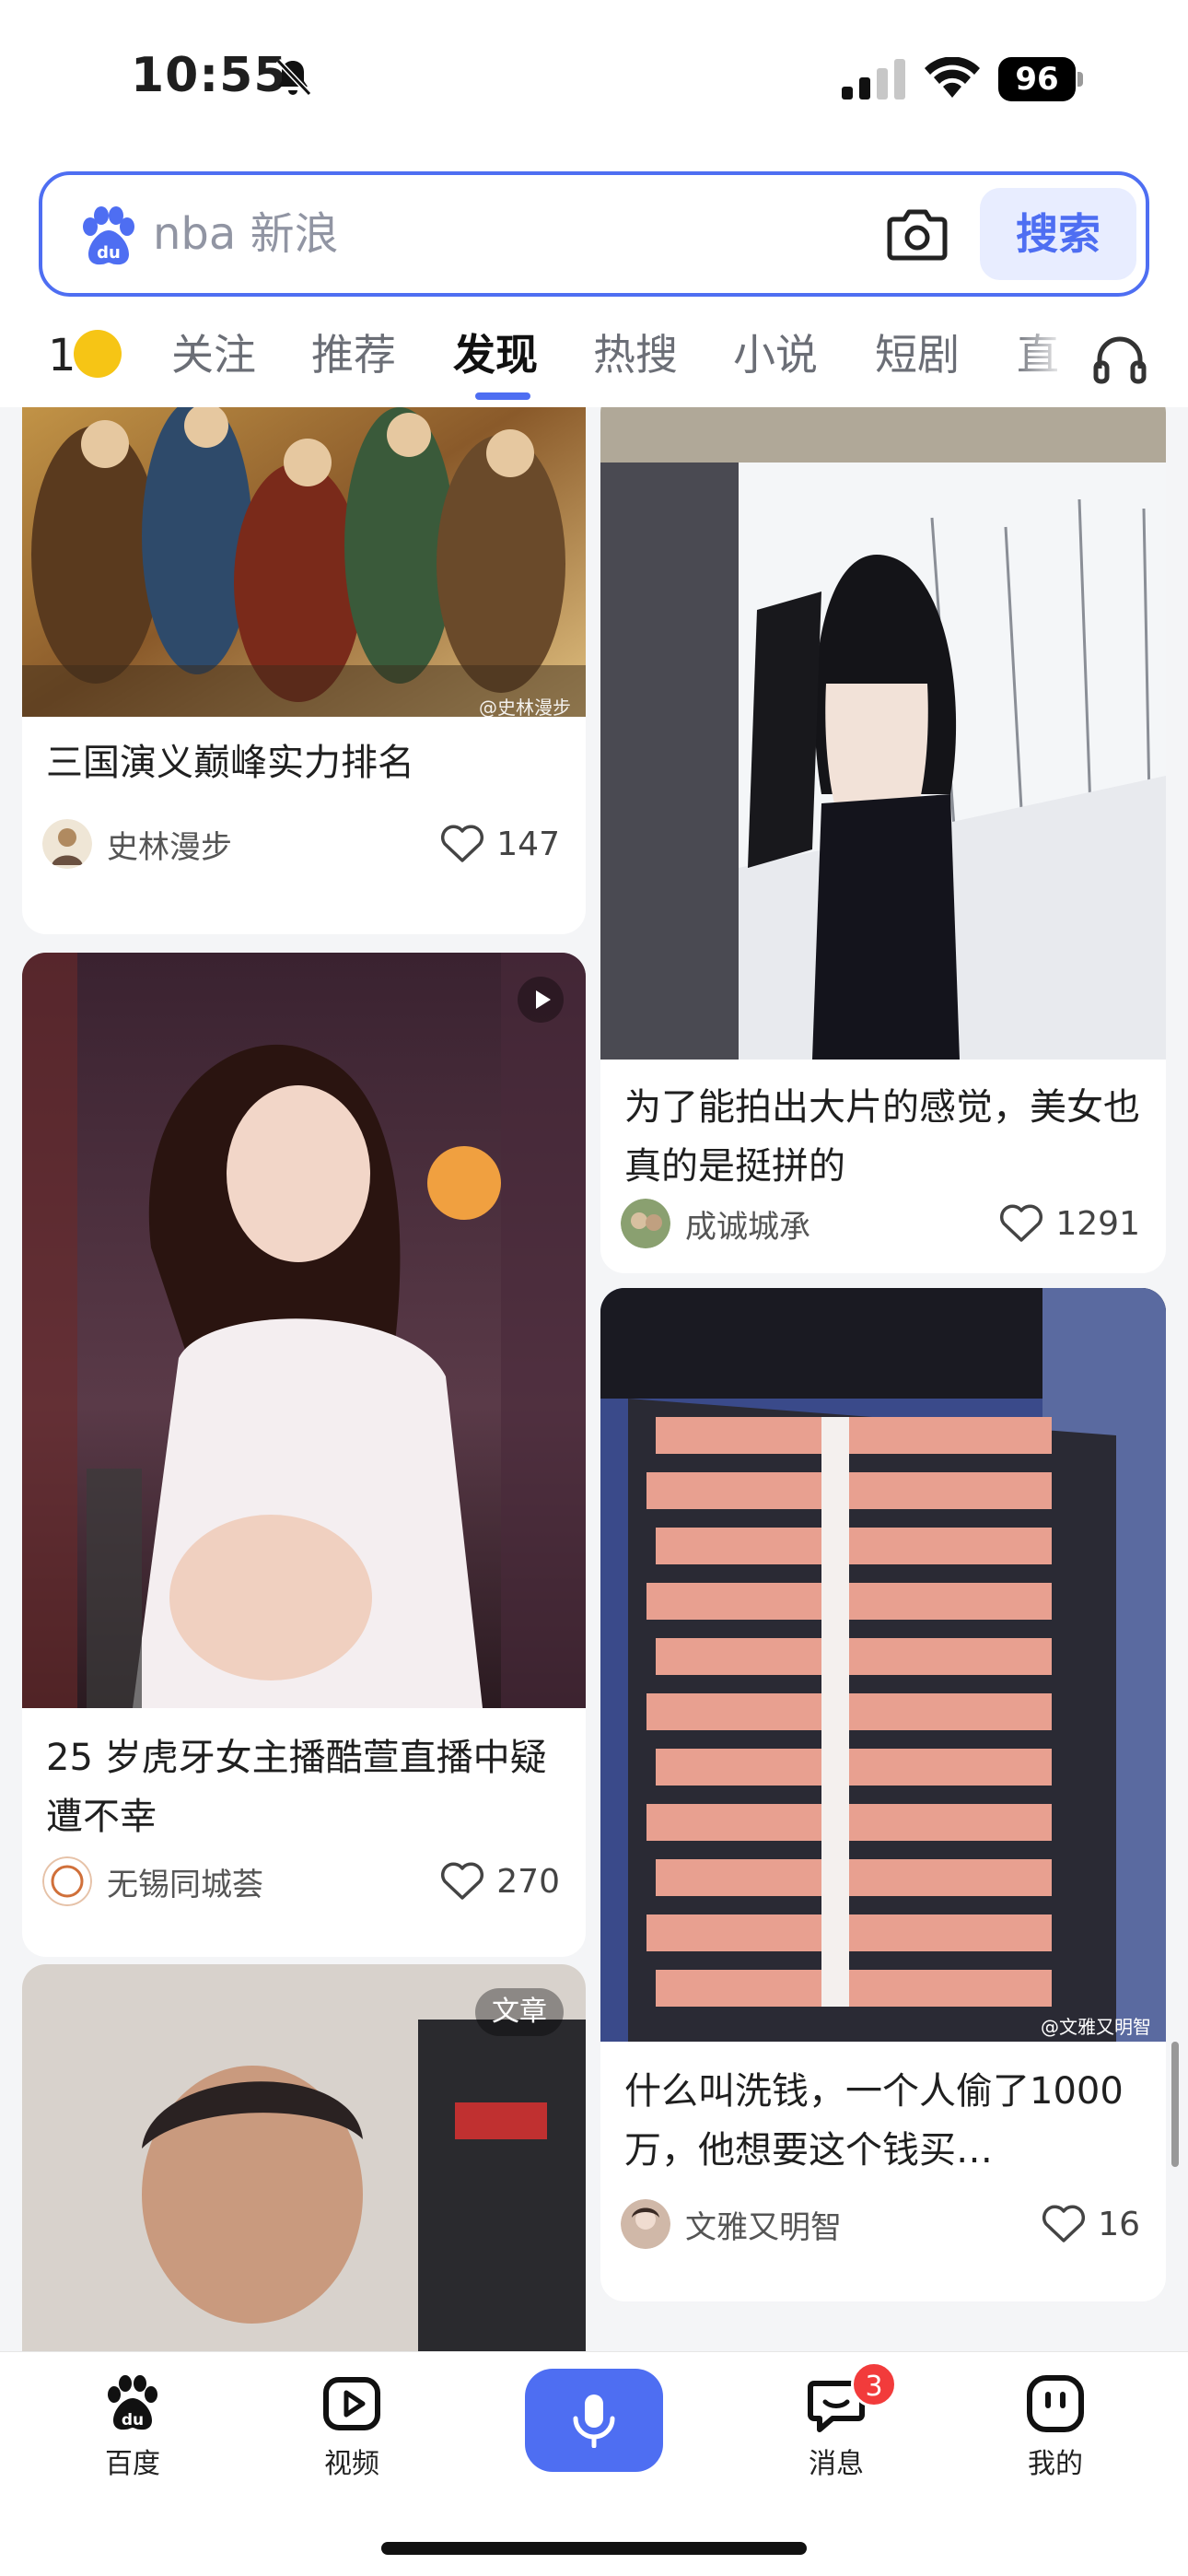 The width and height of the screenshot is (1188, 2576). I want to click on voice-search-button, so click(594, 2420).